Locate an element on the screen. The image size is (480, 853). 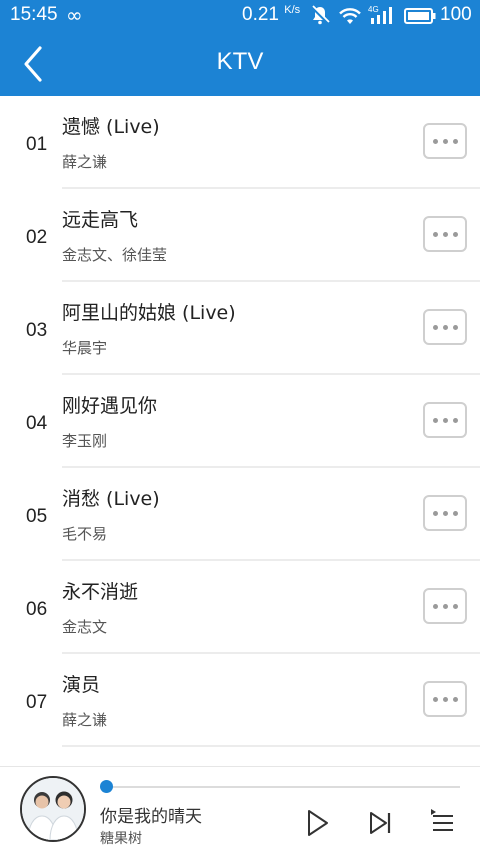
next-track-icon is located at coordinates (381, 823).